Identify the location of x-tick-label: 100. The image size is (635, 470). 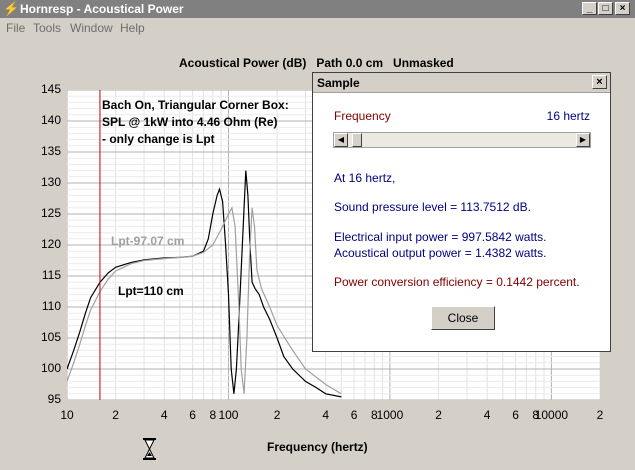
(228, 415).